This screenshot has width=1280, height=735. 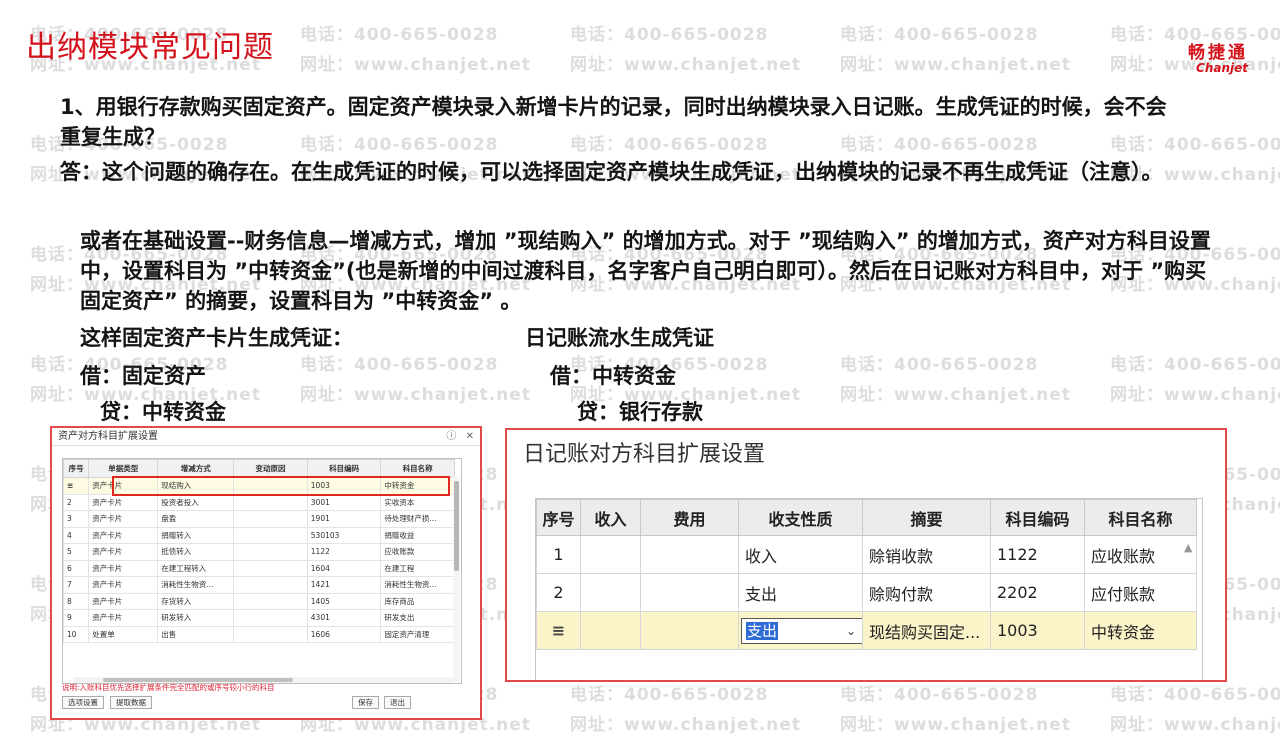 What do you see at coordinates (76, 568) in the screenshot?
I see `cell-index: 6` at bounding box center [76, 568].